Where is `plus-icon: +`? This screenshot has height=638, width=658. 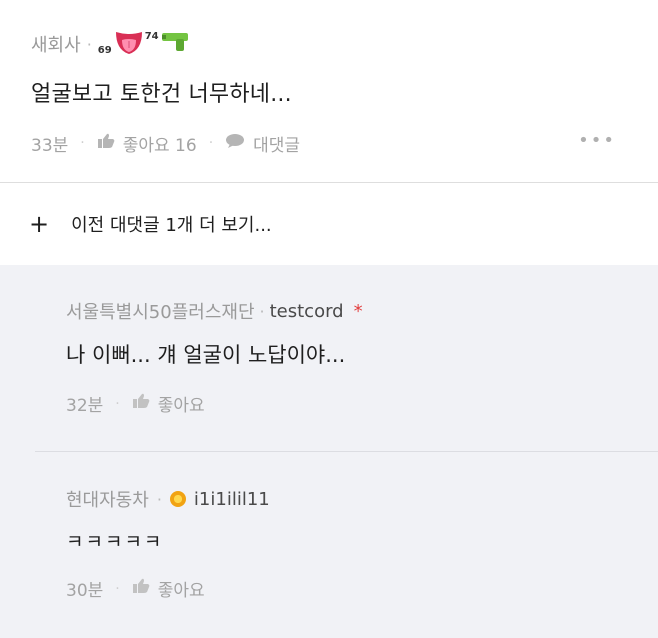 plus-icon: + is located at coordinates (39, 224).